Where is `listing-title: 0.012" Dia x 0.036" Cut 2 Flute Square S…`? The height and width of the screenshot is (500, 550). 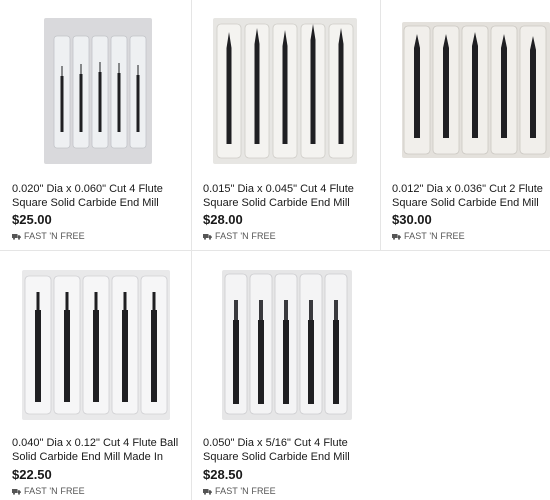
listing-title: 0.012" Dia x 0.036" Cut 2 Flute Square S… is located at coordinates (468, 196).